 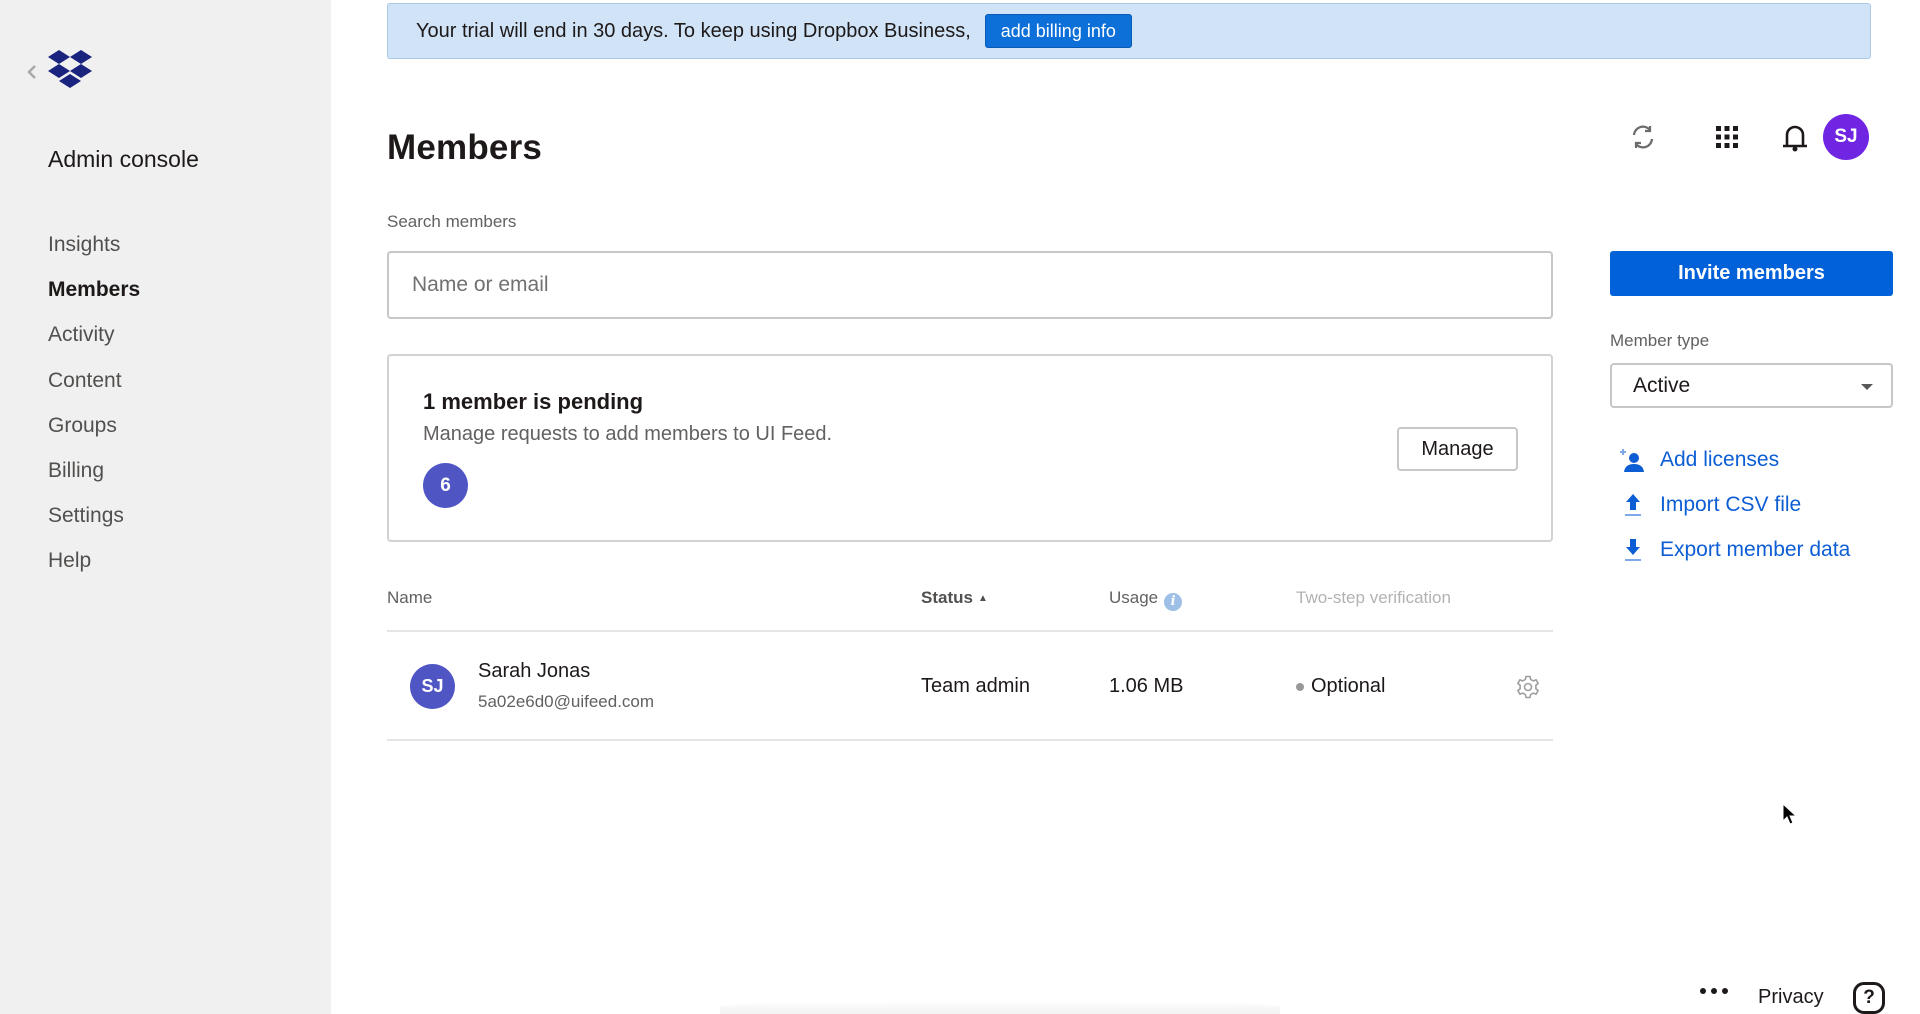 I want to click on add-person-icon, so click(x=1633, y=460).